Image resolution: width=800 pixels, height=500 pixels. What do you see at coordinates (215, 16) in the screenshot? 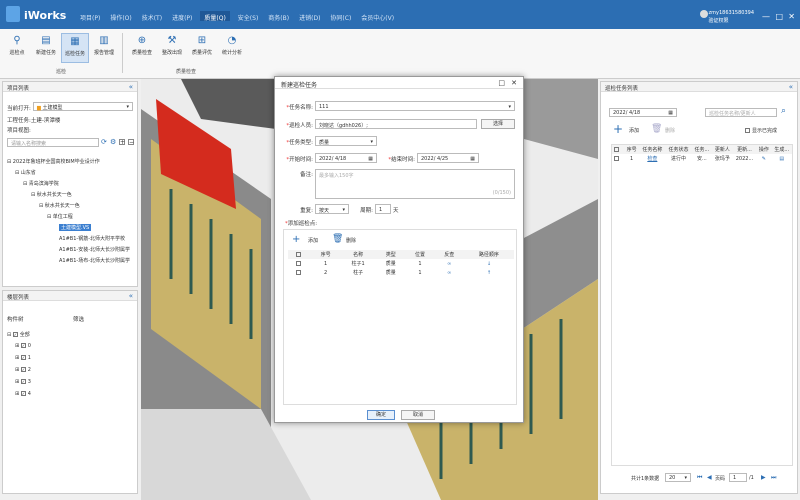
I see `menu-quality: 质量(Q)` at bounding box center [215, 16].